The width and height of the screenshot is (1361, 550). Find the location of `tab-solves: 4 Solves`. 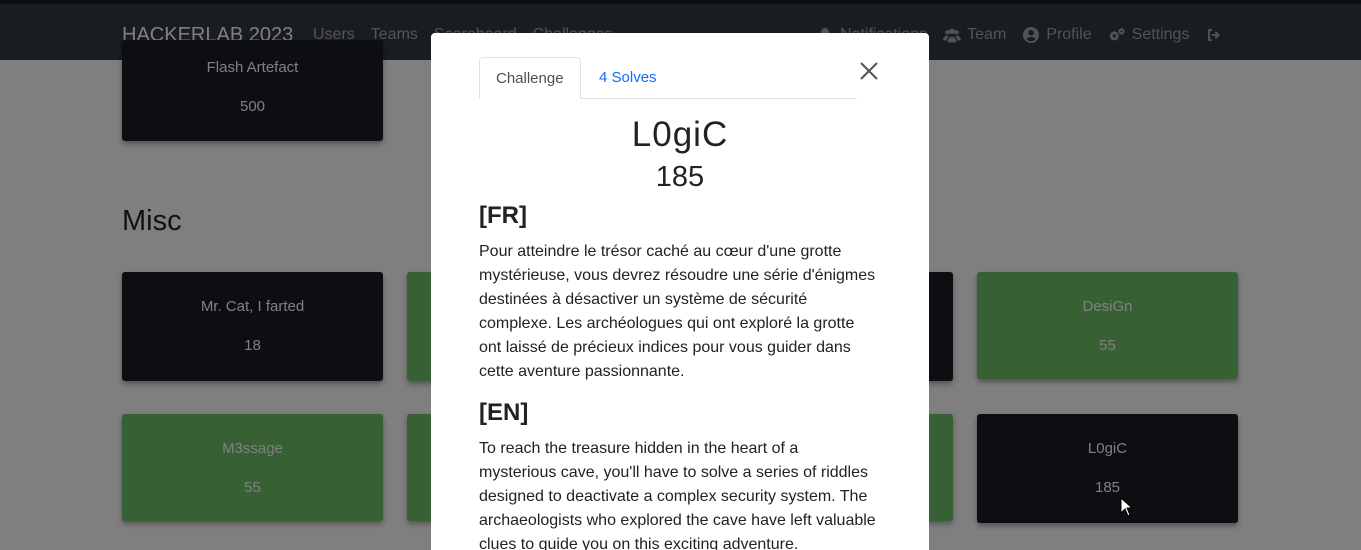

tab-solves: 4 Solves is located at coordinates (628, 78).